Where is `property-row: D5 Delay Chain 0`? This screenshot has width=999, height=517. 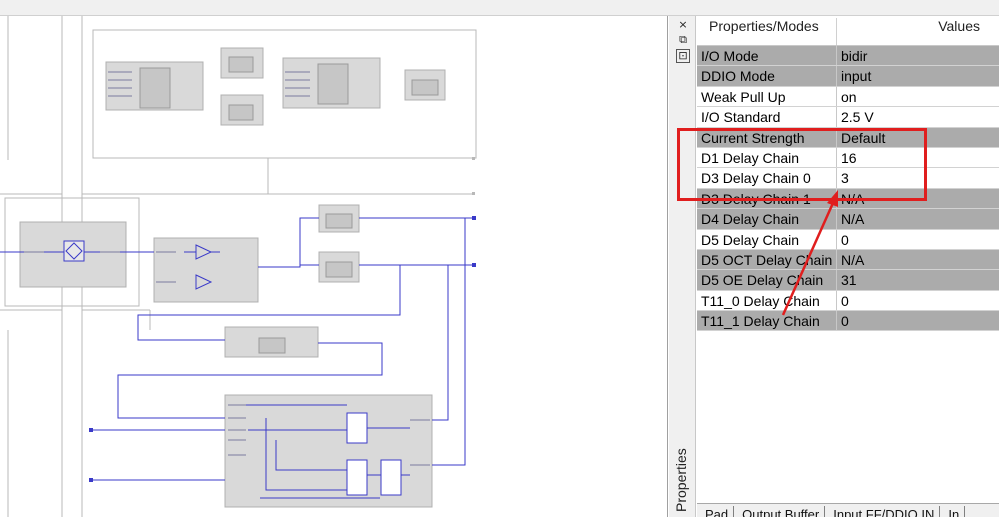
property-row: D5 Delay Chain 0 is located at coordinates (848, 239).